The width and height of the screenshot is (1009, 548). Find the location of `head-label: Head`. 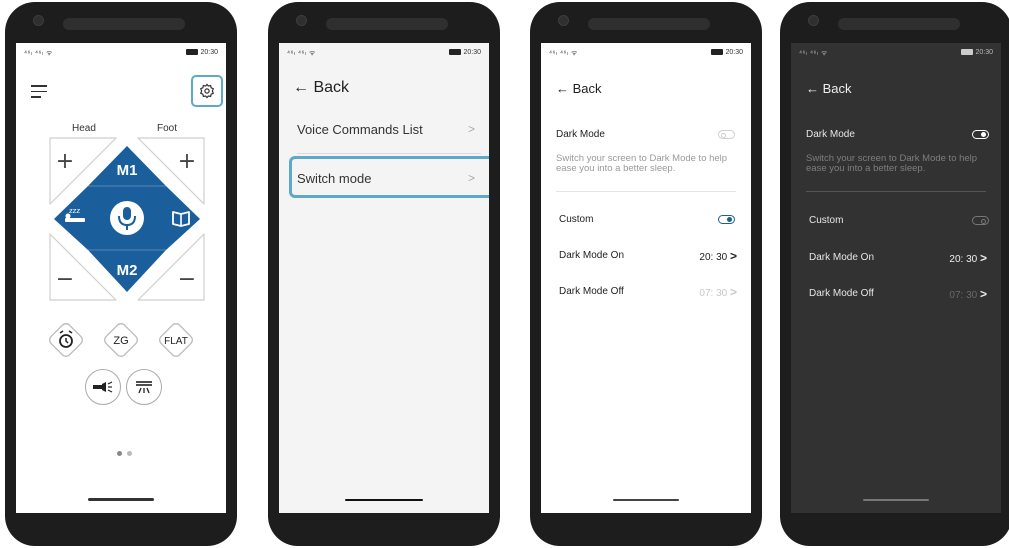

head-label: Head is located at coordinates (84, 128).